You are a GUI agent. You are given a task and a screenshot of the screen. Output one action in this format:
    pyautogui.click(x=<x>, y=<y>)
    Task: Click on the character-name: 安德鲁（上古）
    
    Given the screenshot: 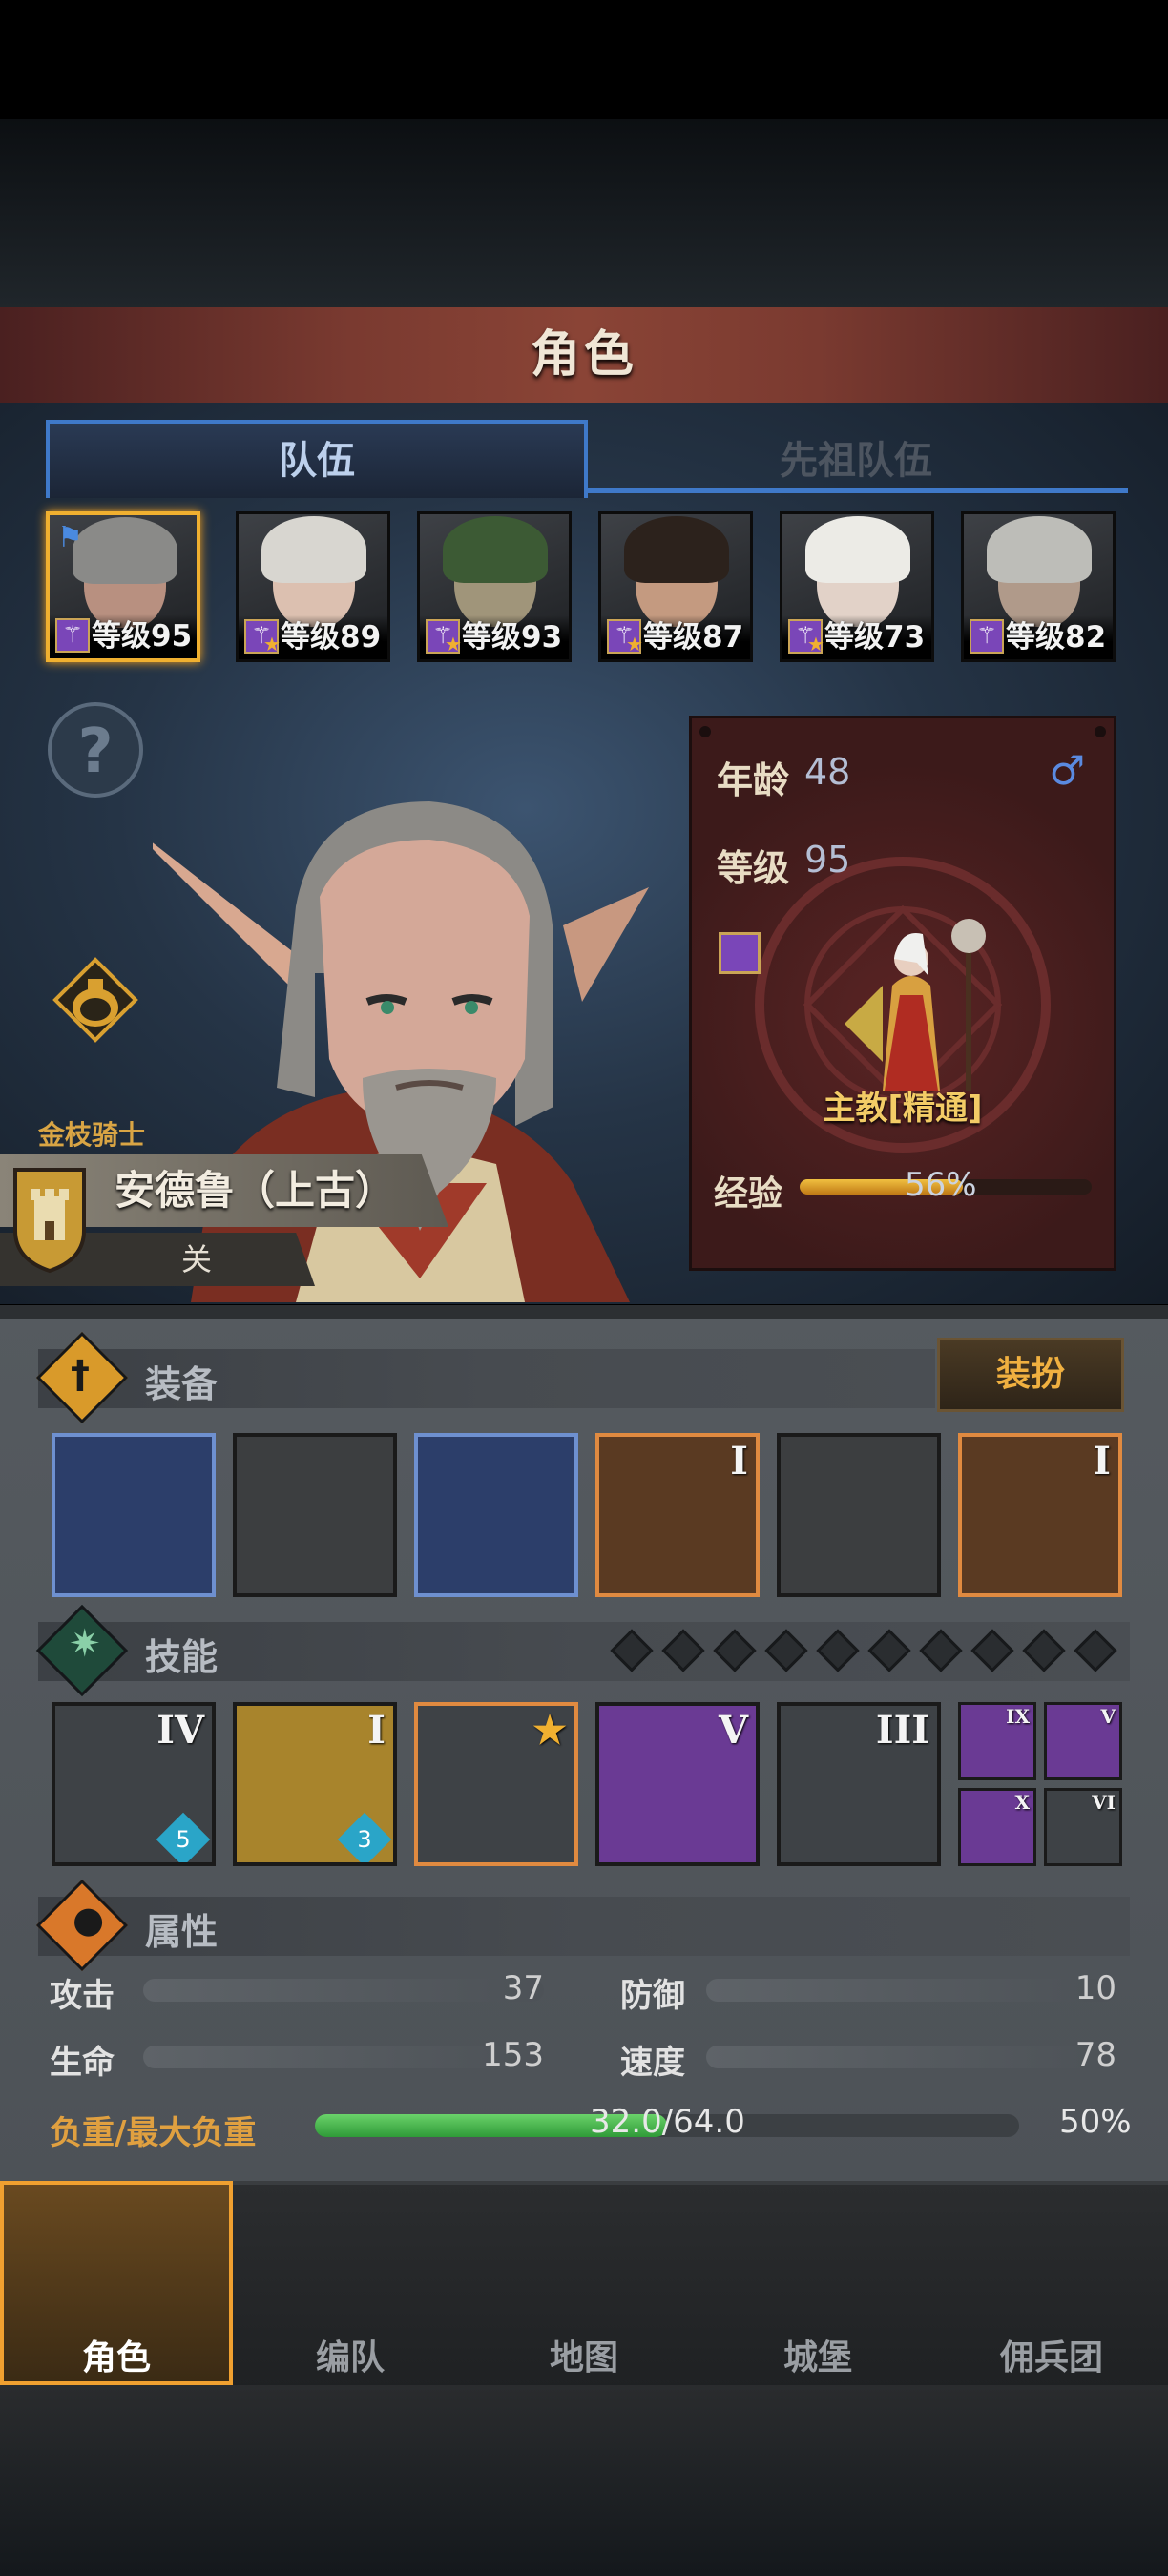 What is the action you would take?
    pyautogui.click(x=255, y=1190)
    